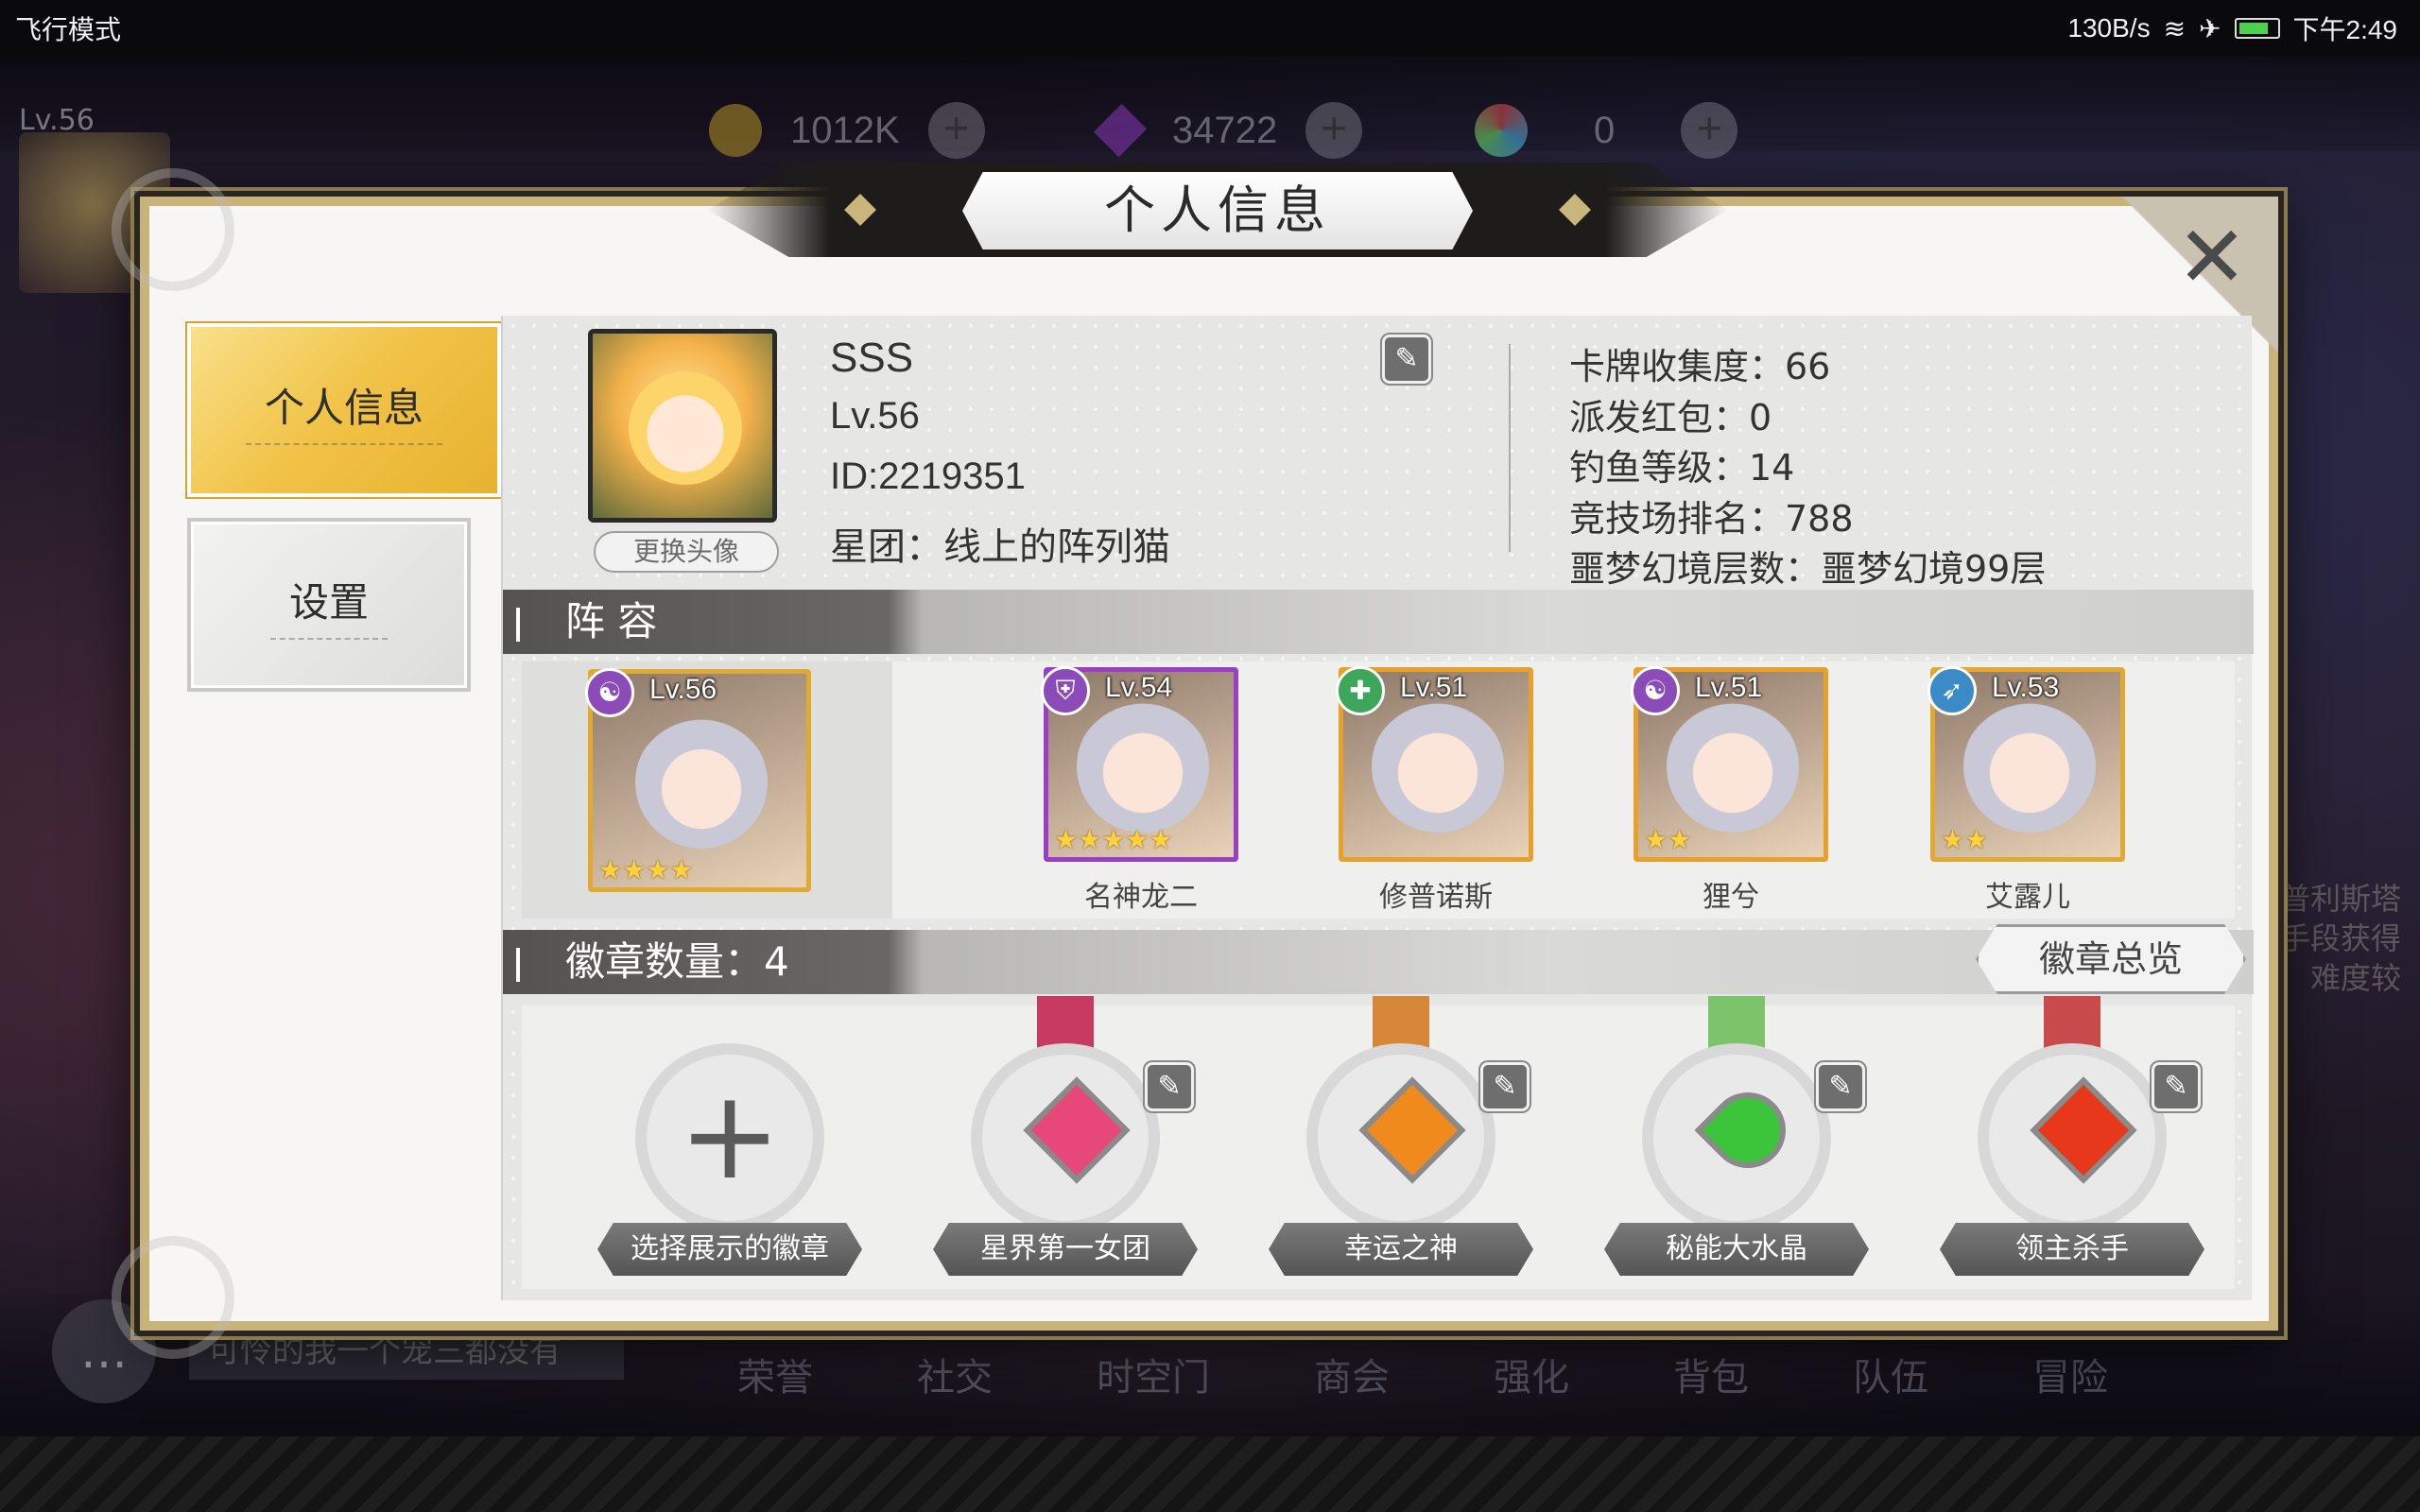  What do you see at coordinates (1225, 130) in the screenshot?
I see `gem-amount: 34722` at bounding box center [1225, 130].